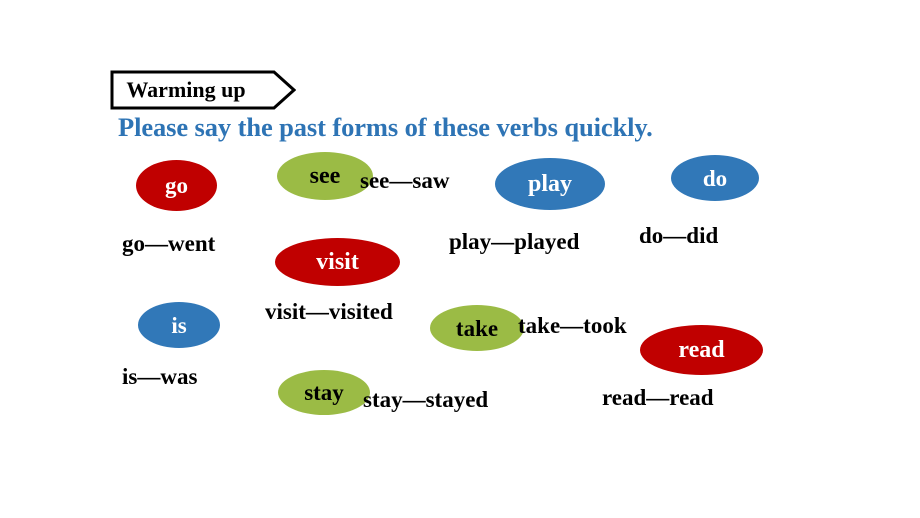 The height and width of the screenshot is (518, 920). What do you see at coordinates (169, 243) in the screenshot?
I see `verb-answer-1: go—went` at bounding box center [169, 243].